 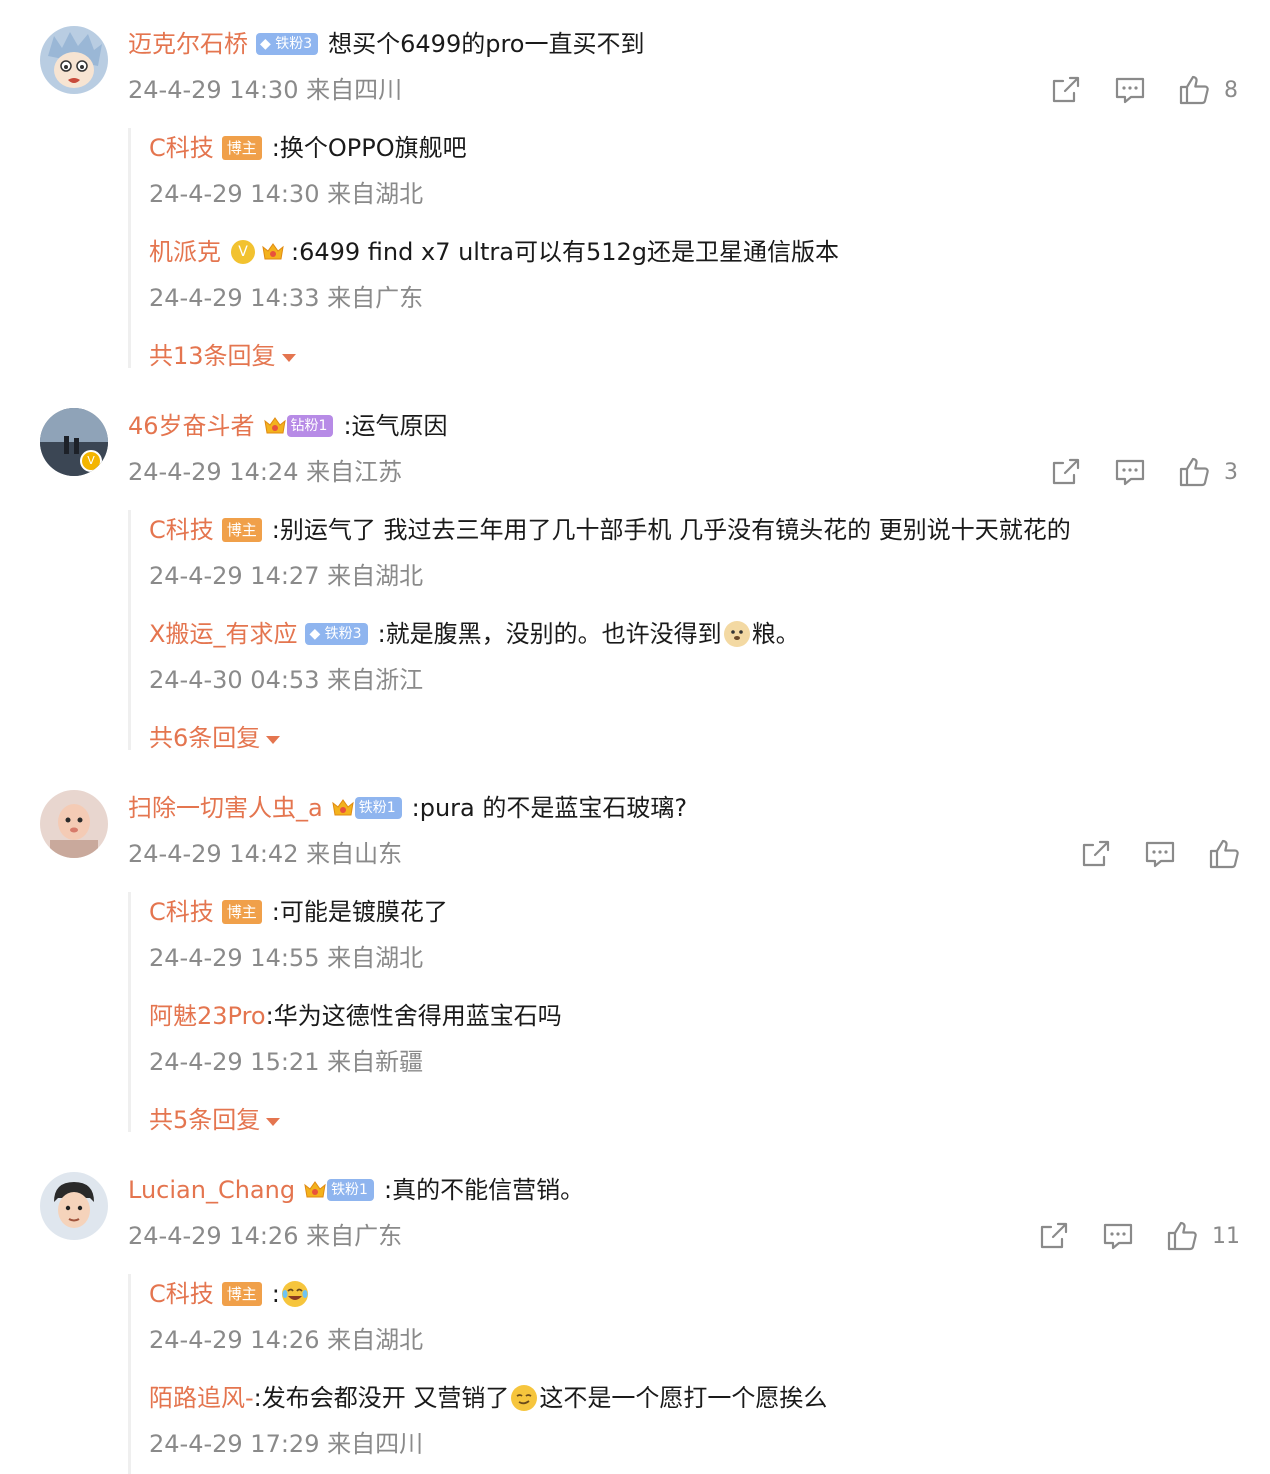 I want to click on reply-item: 机派克 V :6499 find x7 ultra可以有512g还是卫星通信版本, so click(x=494, y=252).